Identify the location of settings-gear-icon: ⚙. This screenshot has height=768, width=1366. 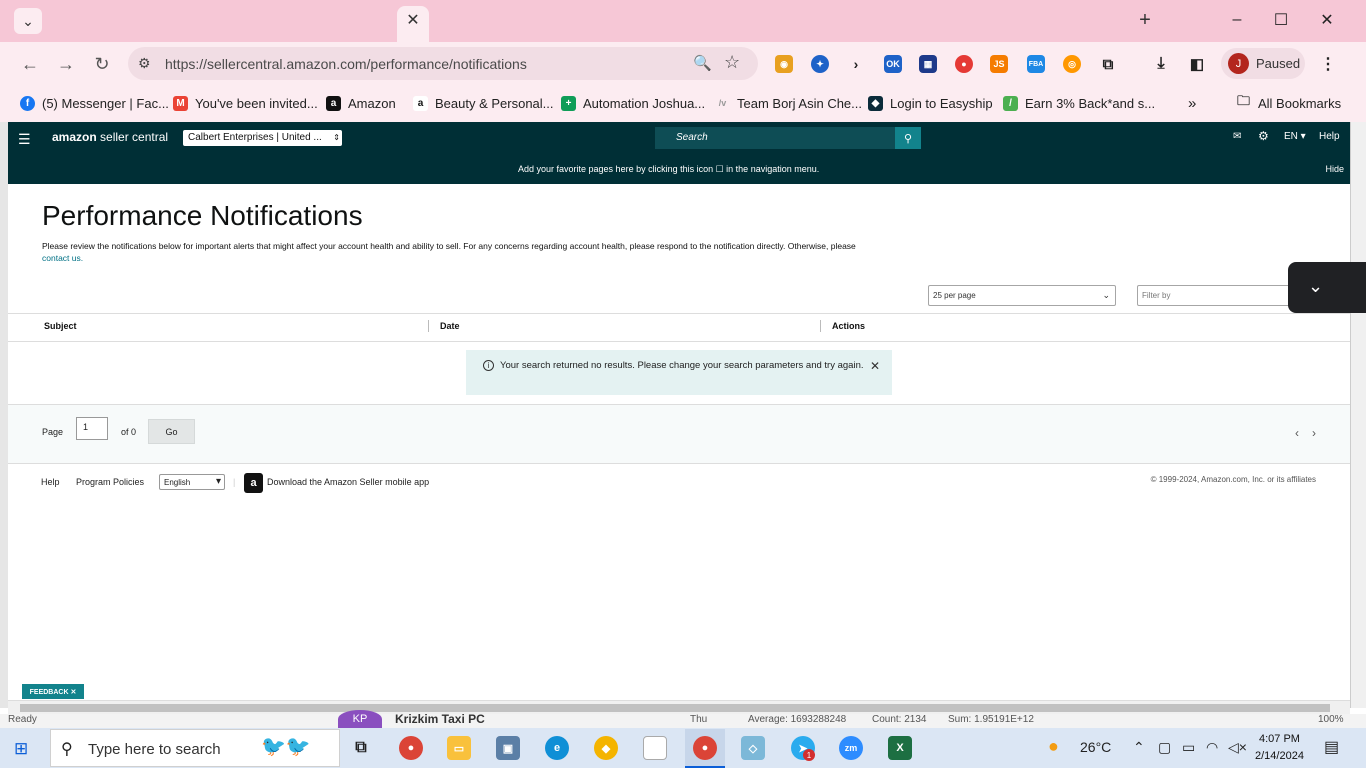
(1263, 136).